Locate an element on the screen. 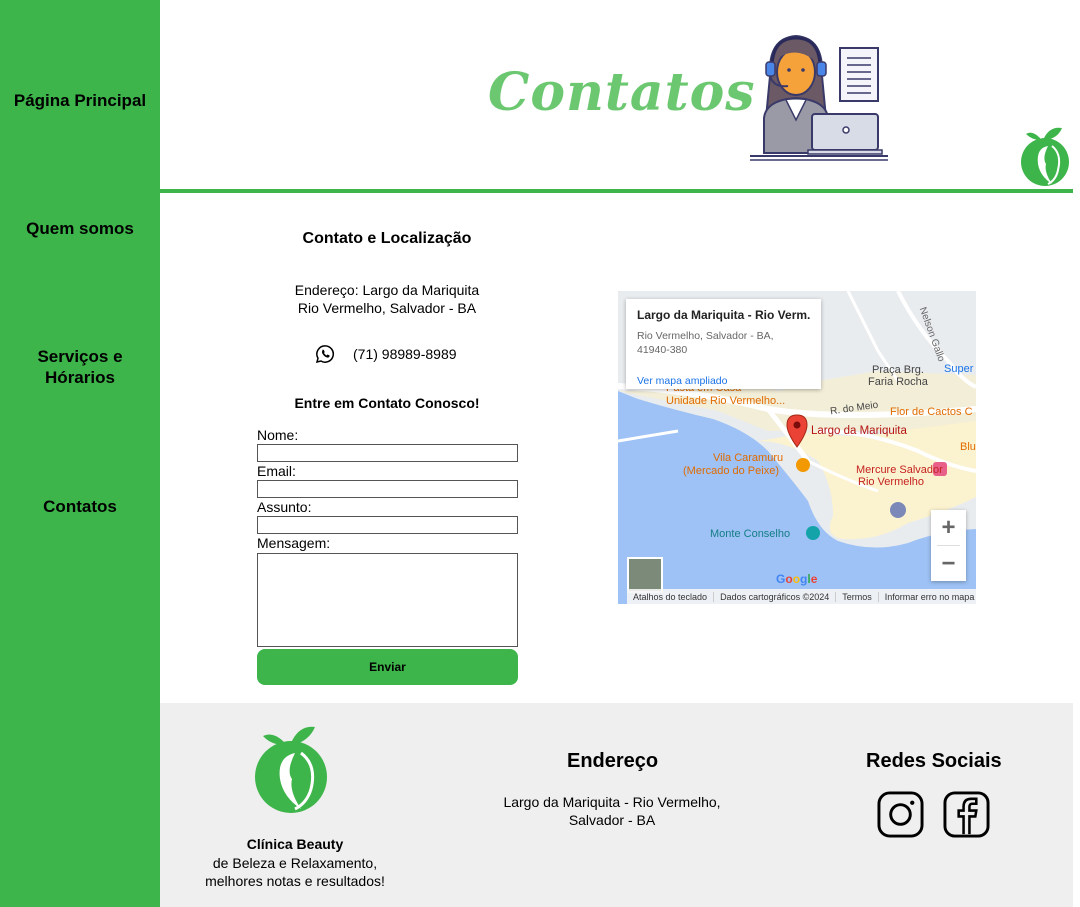 The image size is (1080, 907). send-button: Enviar is located at coordinates (387, 667).